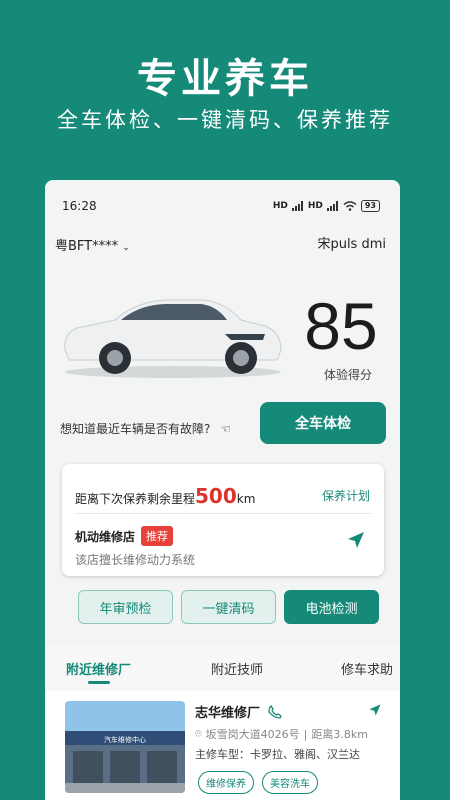 This screenshot has height=800, width=450. I want to click on tab-nearby-technicians: 附近技师, so click(237, 668).